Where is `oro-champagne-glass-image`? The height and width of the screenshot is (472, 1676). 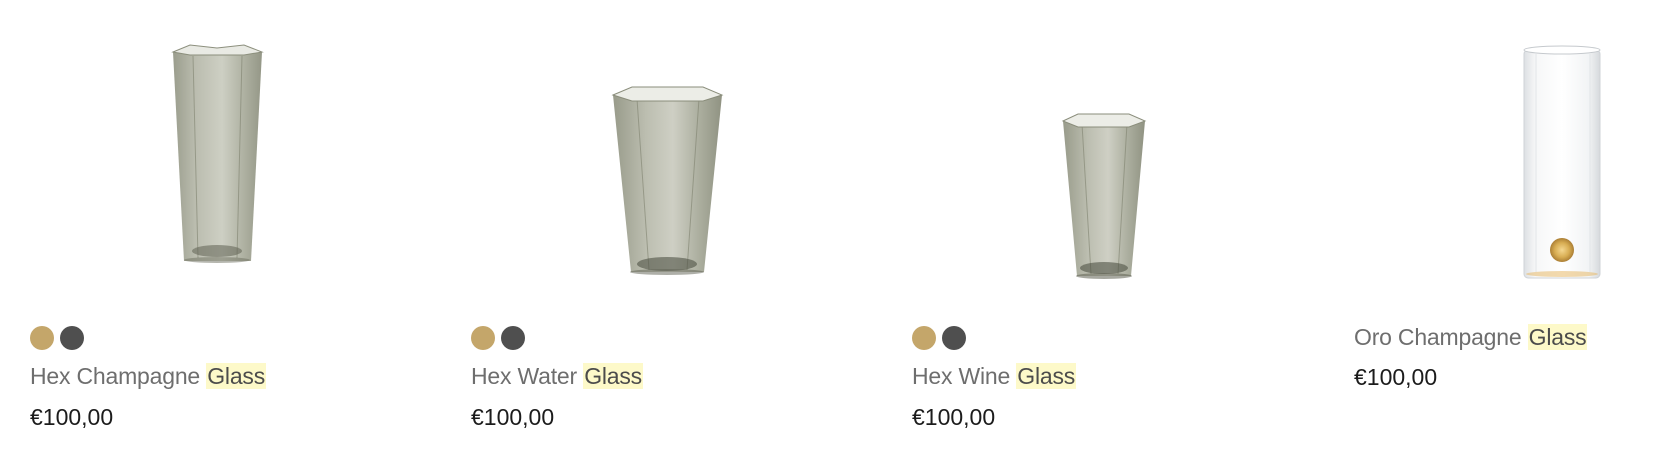
oro-champagne-glass-image is located at coordinates (1562, 162).